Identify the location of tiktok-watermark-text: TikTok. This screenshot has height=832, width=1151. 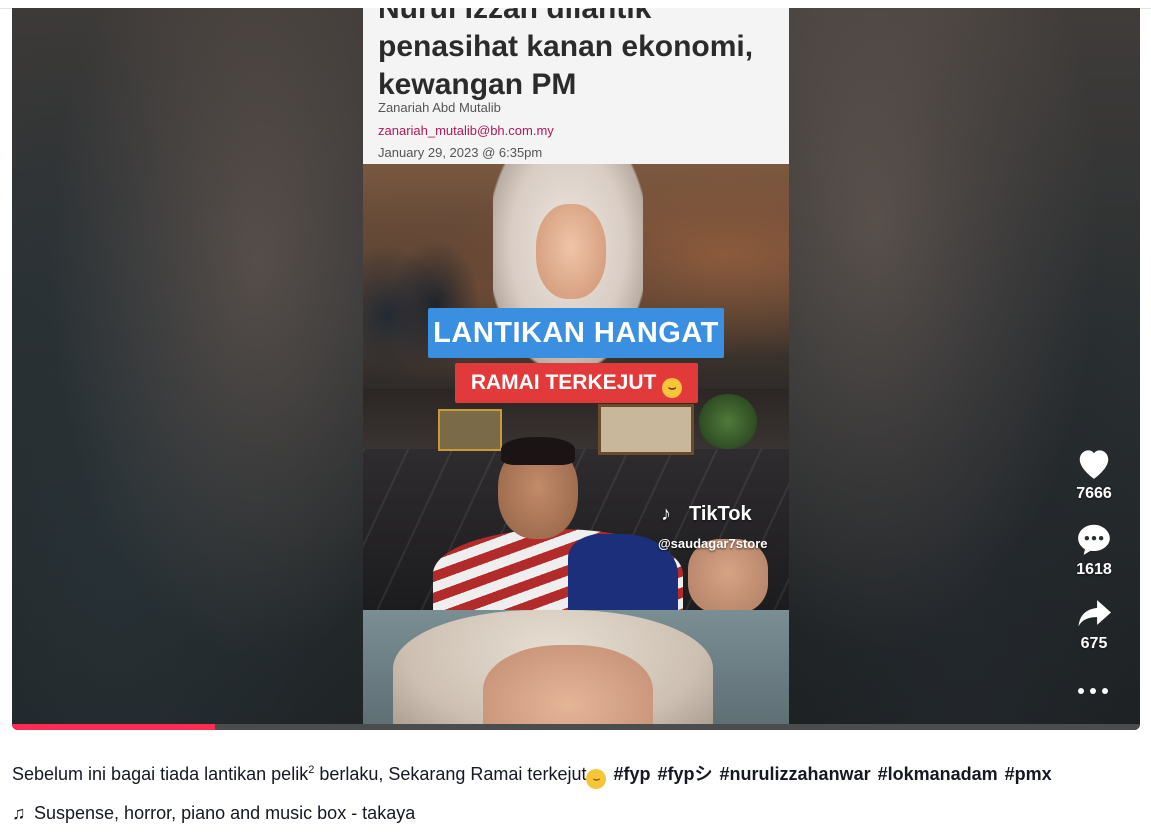
(720, 514).